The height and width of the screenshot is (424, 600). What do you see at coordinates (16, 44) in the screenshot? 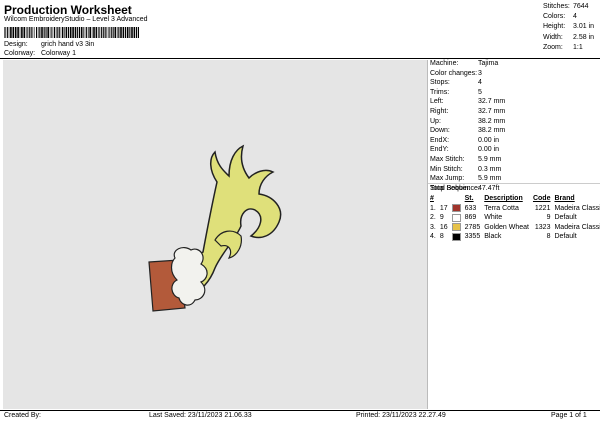
I see `design-label: Design:` at bounding box center [16, 44].